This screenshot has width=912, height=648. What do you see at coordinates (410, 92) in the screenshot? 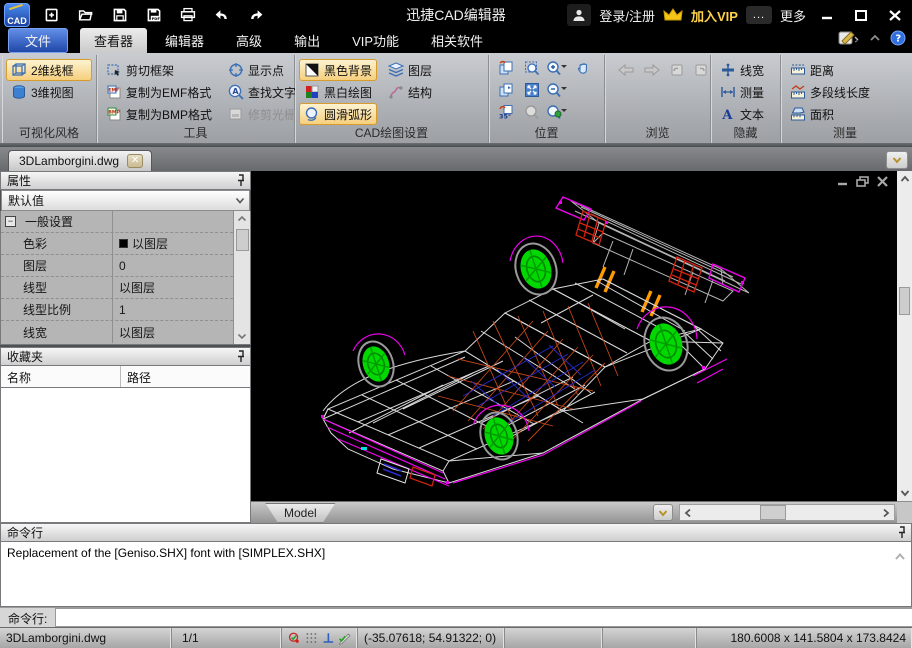
I see `structure-button: 结构` at bounding box center [410, 92].